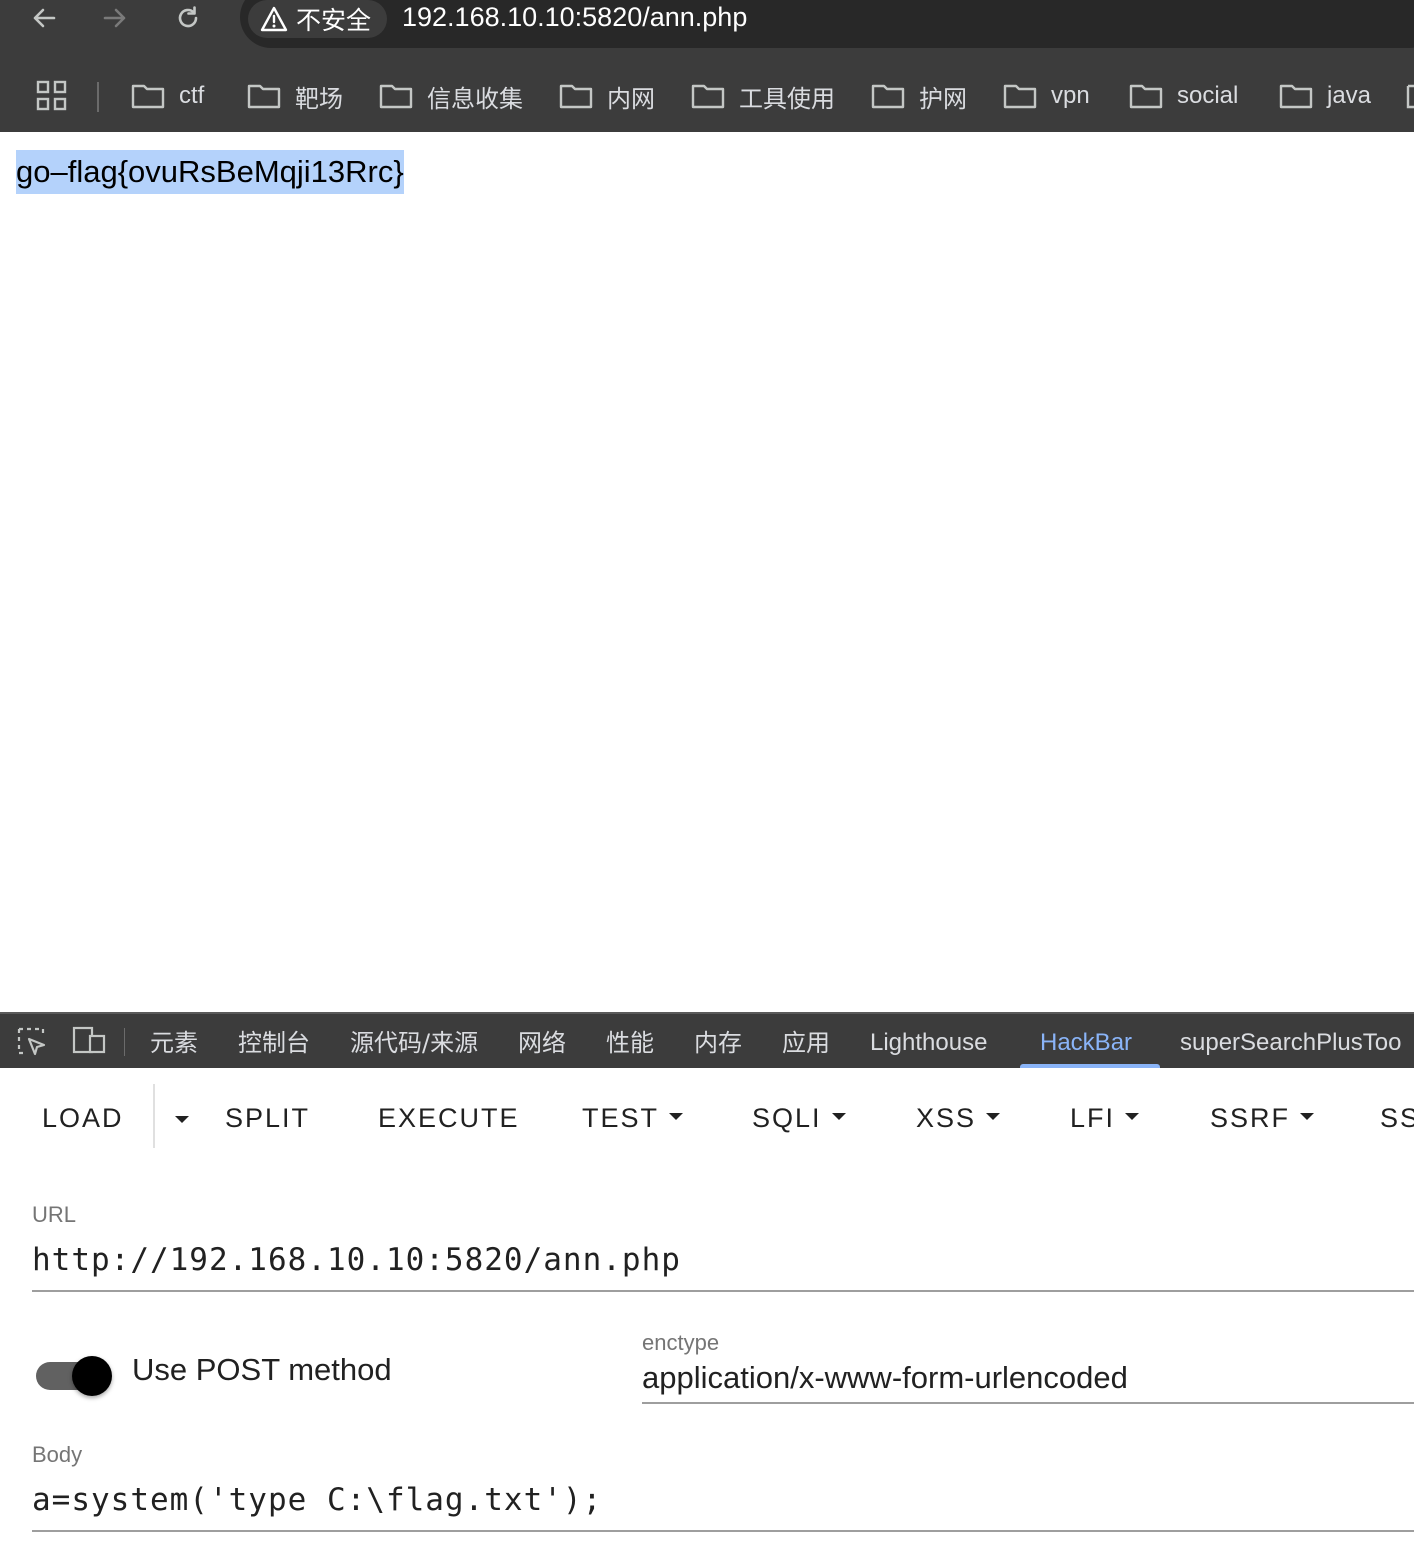 The height and width of the screenshot is (1552, 1414). Describe the element at coordinates (1070, 95) in the screenshot. I see `bookmark-label: vpn` at that location.